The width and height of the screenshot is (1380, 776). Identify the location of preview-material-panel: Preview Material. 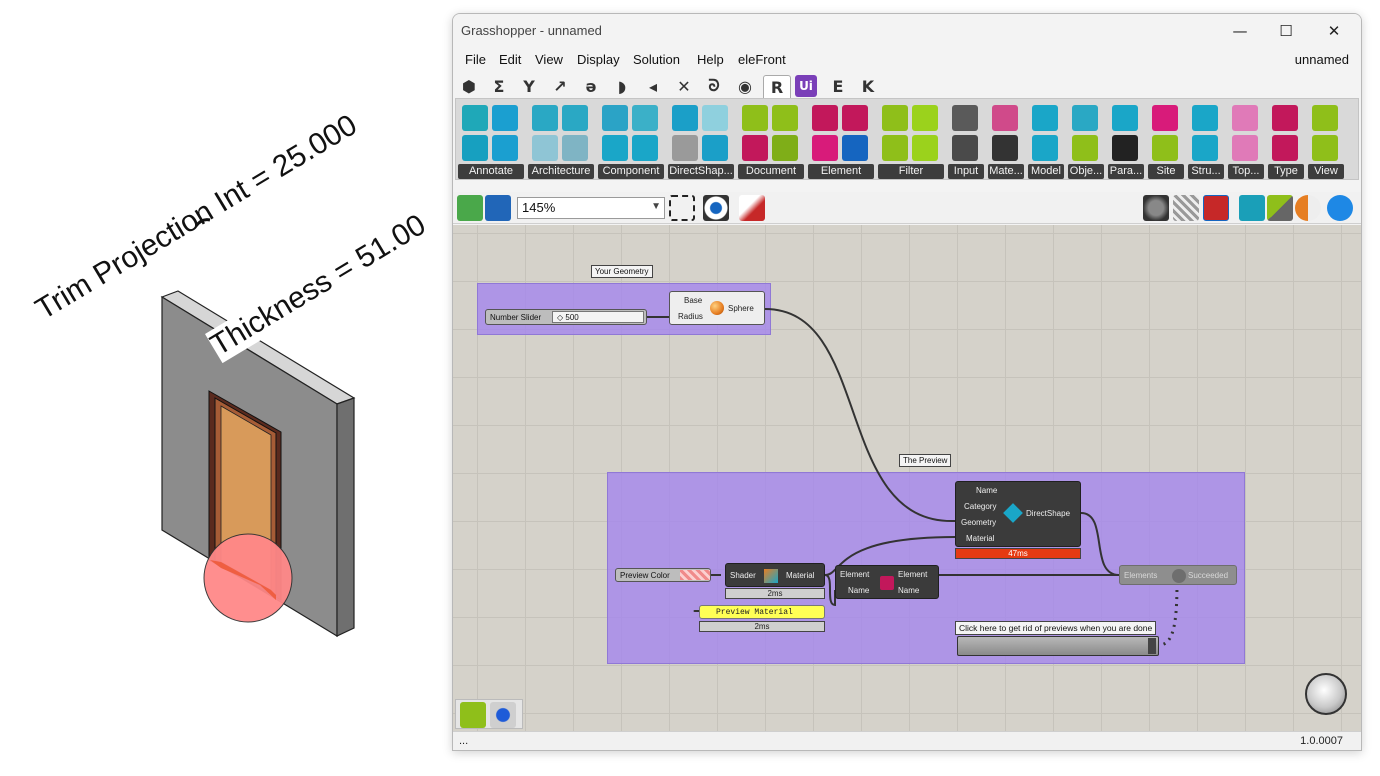
(762, 612).